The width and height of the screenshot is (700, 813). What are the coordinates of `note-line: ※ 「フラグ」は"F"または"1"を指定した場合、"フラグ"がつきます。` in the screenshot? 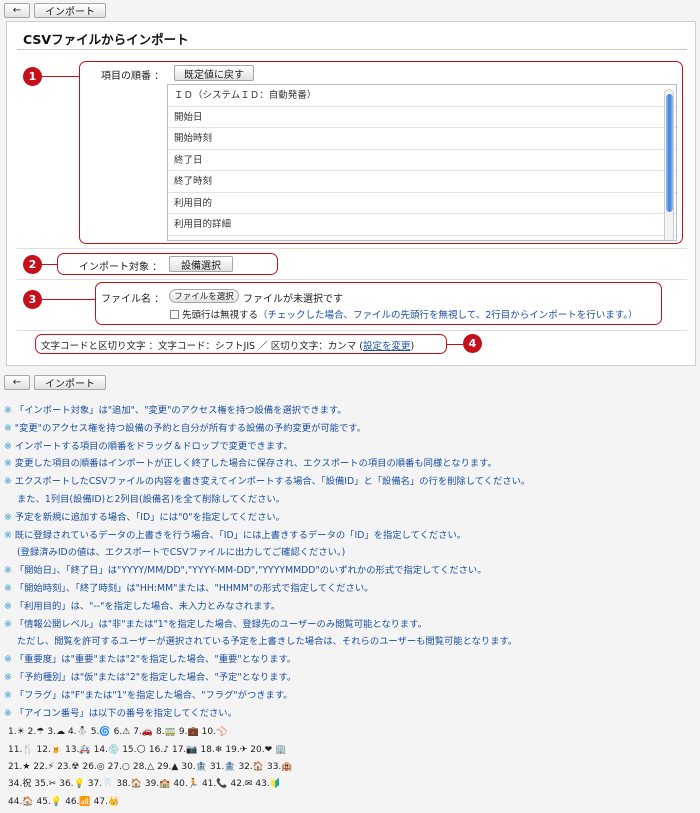 It's located at (349, 696).